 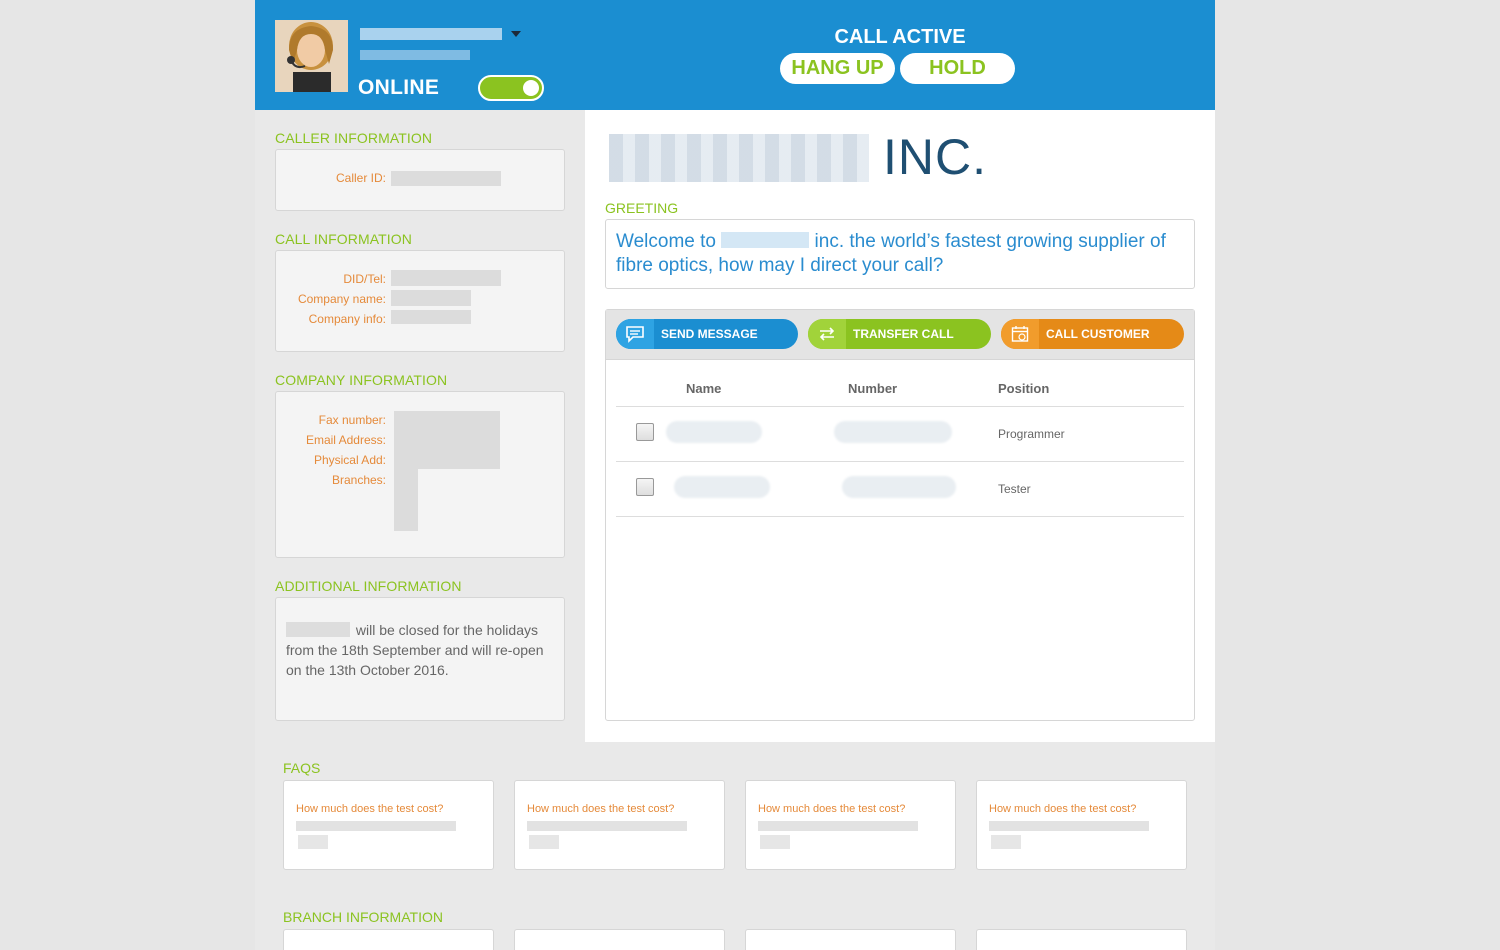 I want to click on call-customer-button: CALL CUSTOMER, so click(x=1092, y=334).